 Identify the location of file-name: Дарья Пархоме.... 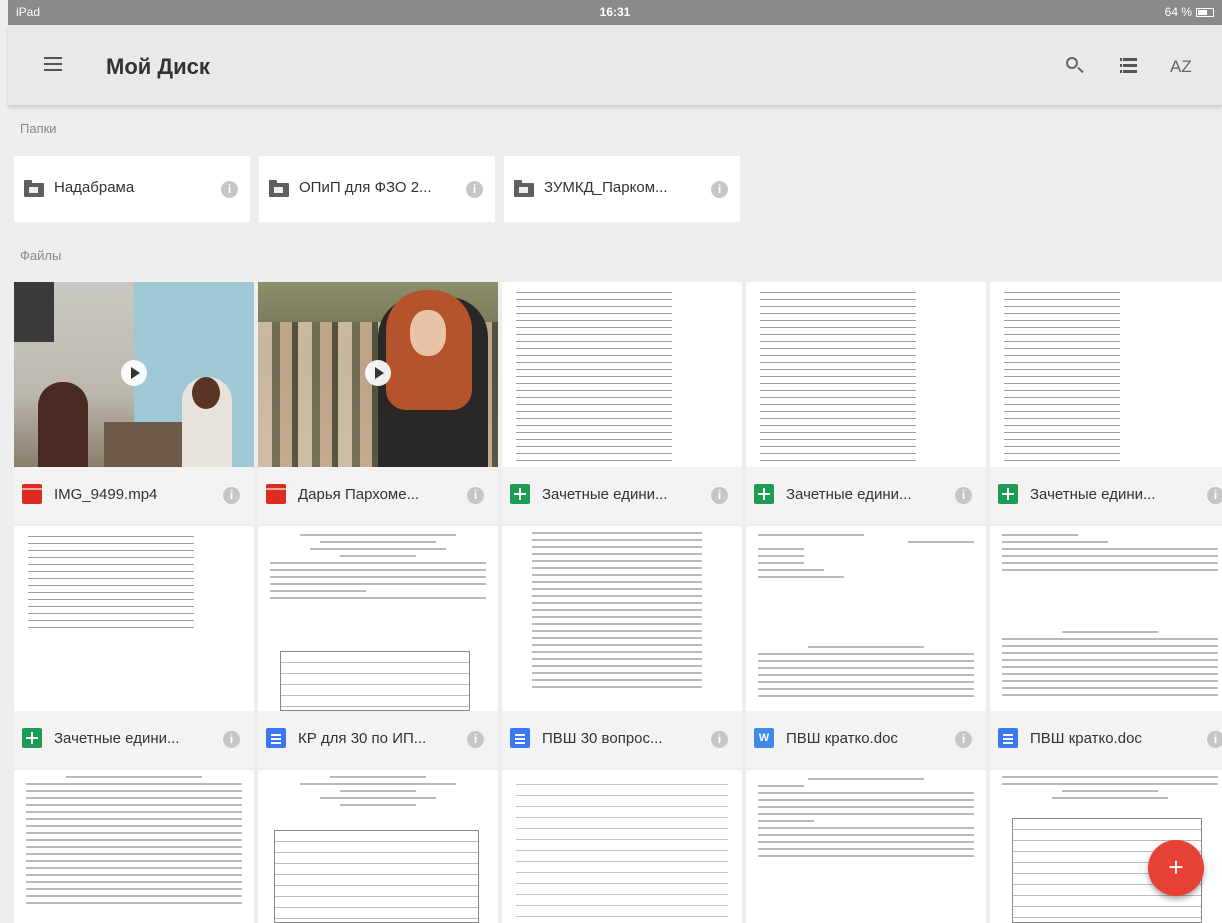
(359, 494).